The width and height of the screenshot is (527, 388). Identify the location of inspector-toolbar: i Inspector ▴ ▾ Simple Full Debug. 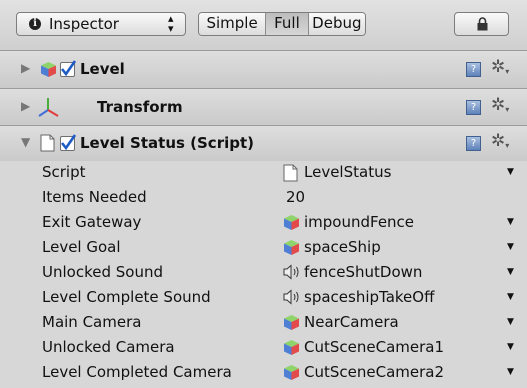
(263, 25).